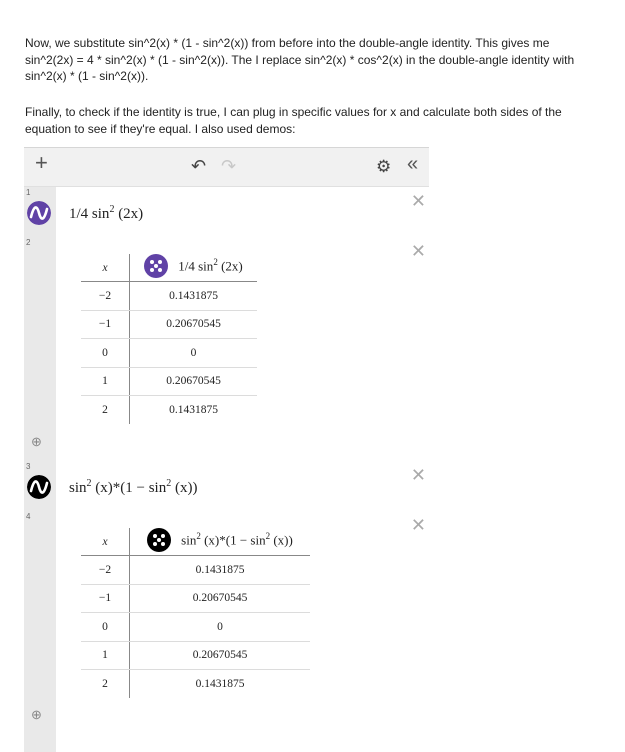  I want to click on expression-gutter: 1, so click(40, 212).